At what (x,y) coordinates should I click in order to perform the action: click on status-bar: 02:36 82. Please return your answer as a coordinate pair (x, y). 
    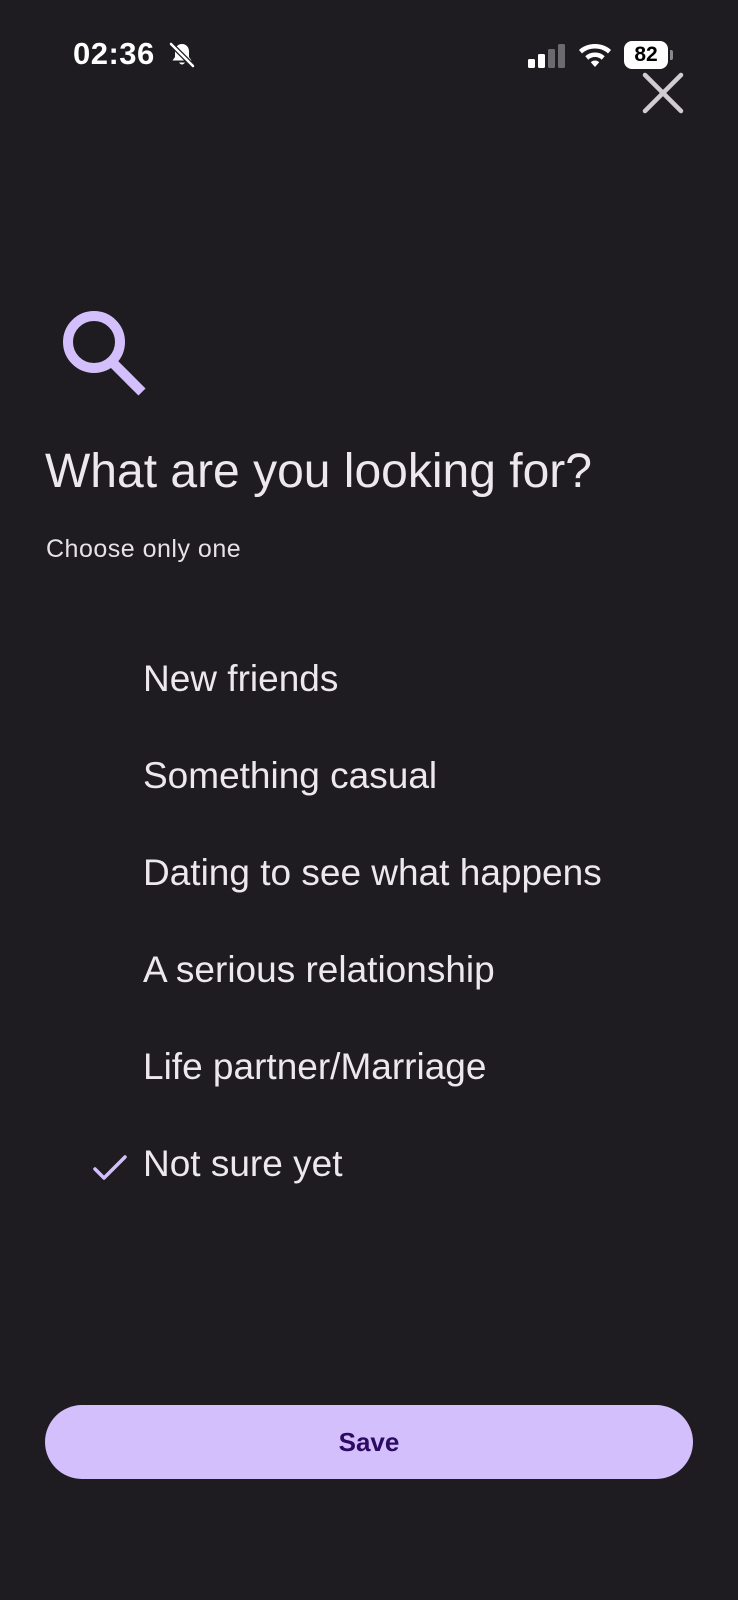
    Looking at the image, I should click on (369, 50).